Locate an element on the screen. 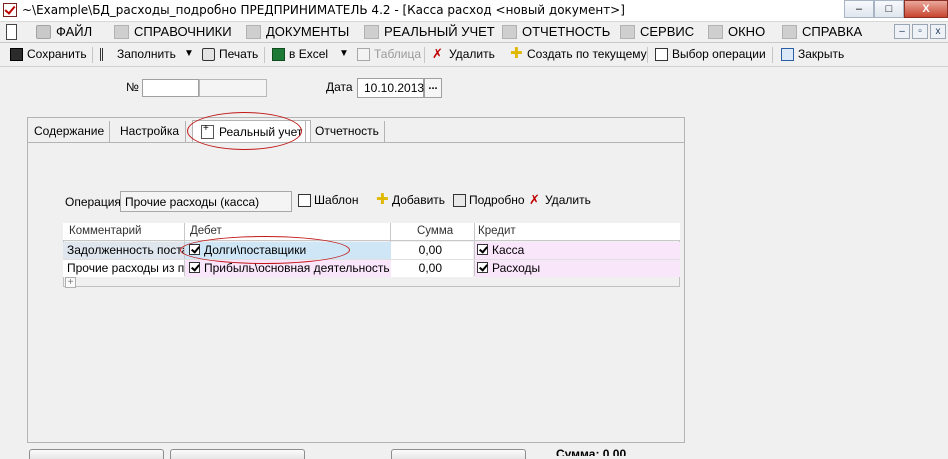 This screenshot has width=948, height=459. excel-button: в Excel is located at coordinates (300, 54).